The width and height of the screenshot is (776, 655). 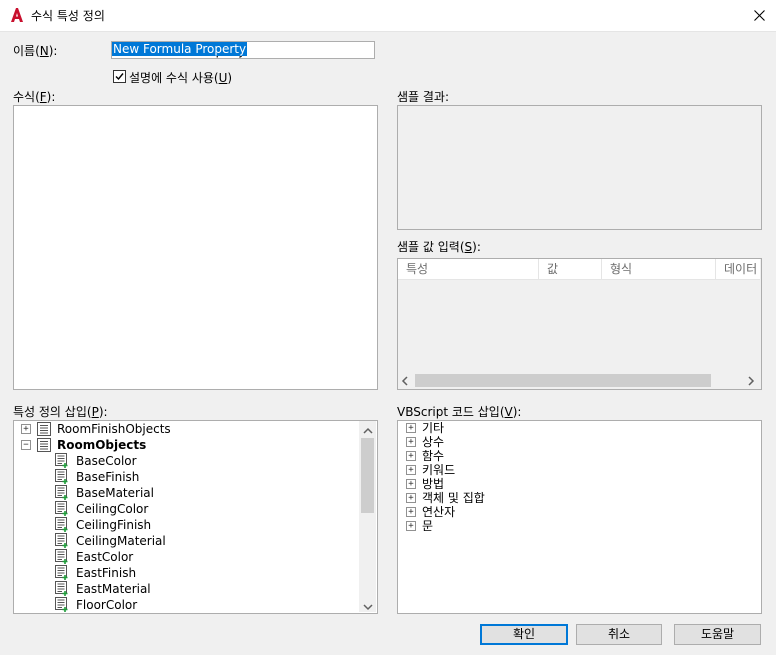 What do you see at coordinates (579, 517) in the screenshot?
I see `vbscript-tree: + 기타 + 상수 + 함수 + 키워드 + 방법 + 객체 및 집합 + 연산자 + 문` at bounding box center [579, 517].